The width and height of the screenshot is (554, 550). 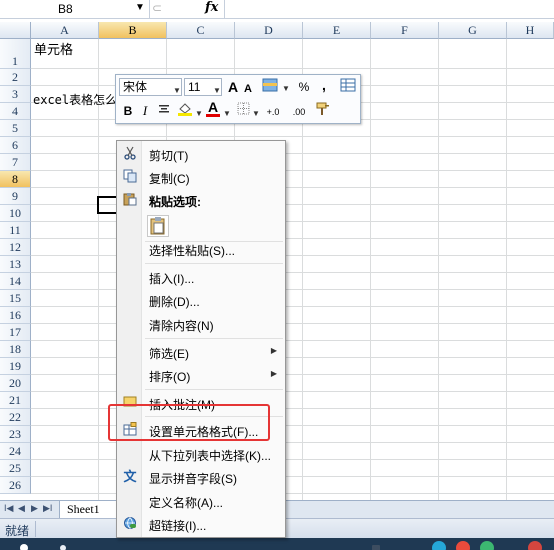 What do you see at coordinates (211, 7) in the screenshot?
I see `insert-function-button: fx` at bounding box center [211, 7].